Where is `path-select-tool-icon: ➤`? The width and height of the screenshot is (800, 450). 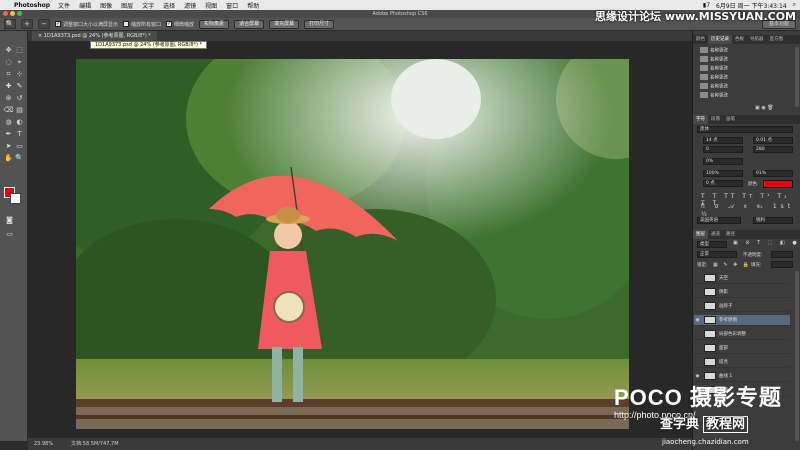 path-select-tool-icon: ➤ is located at coordinates (8, 146).